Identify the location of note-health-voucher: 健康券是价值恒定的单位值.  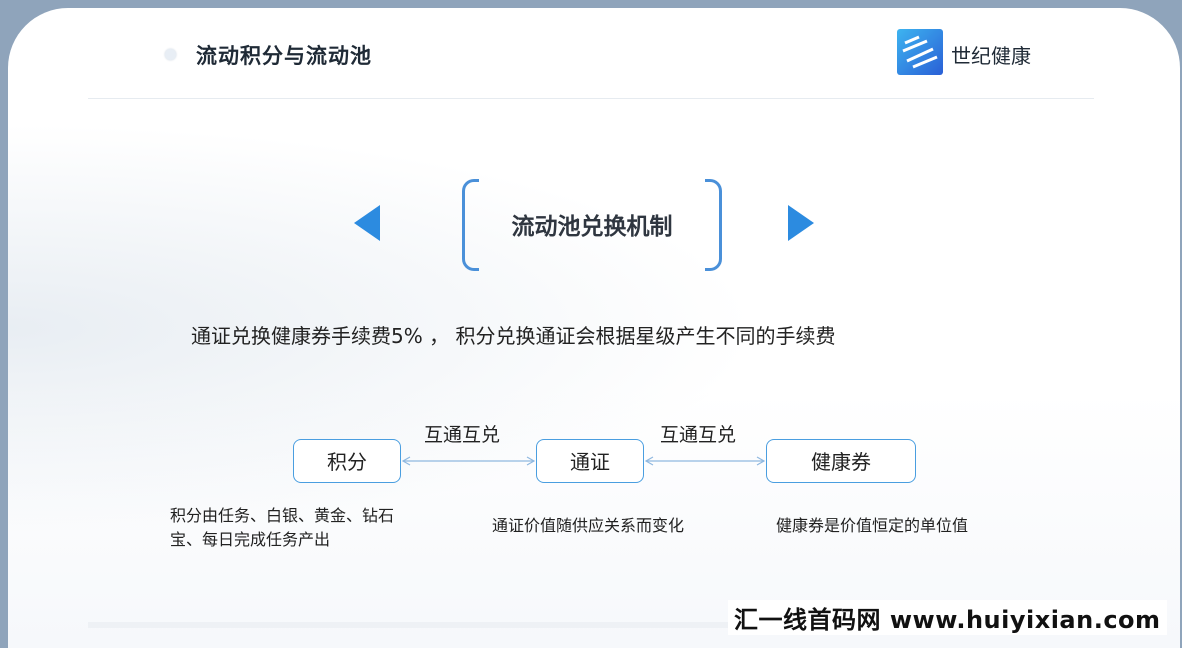
(872, 525).